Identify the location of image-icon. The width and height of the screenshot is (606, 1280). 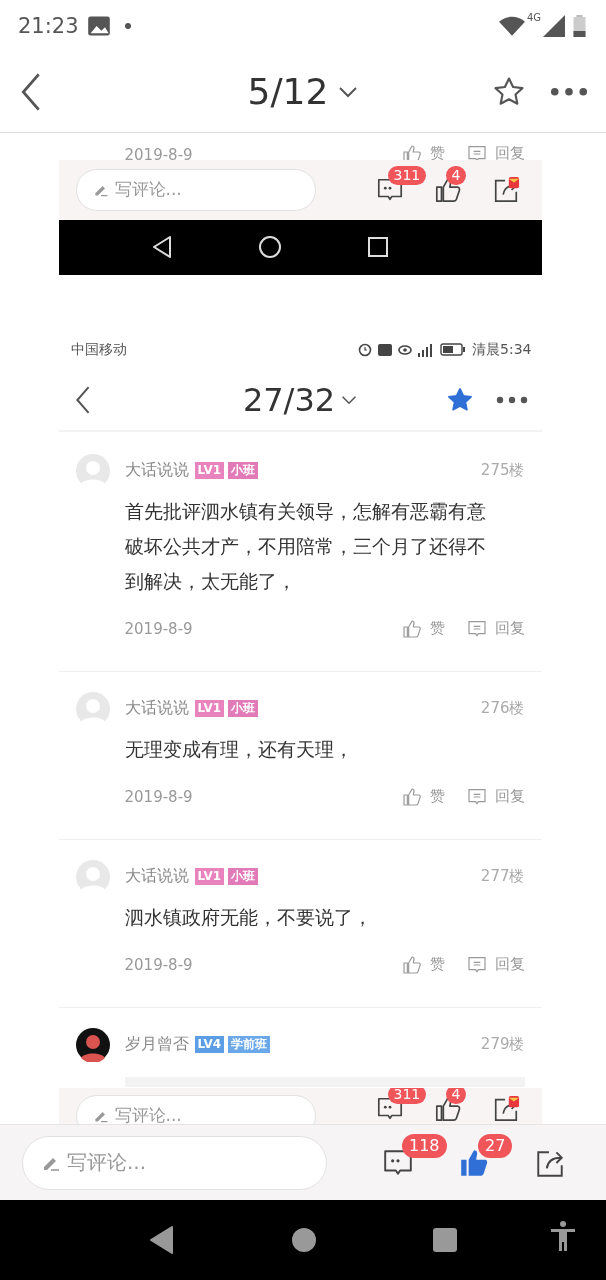
(98, 25).